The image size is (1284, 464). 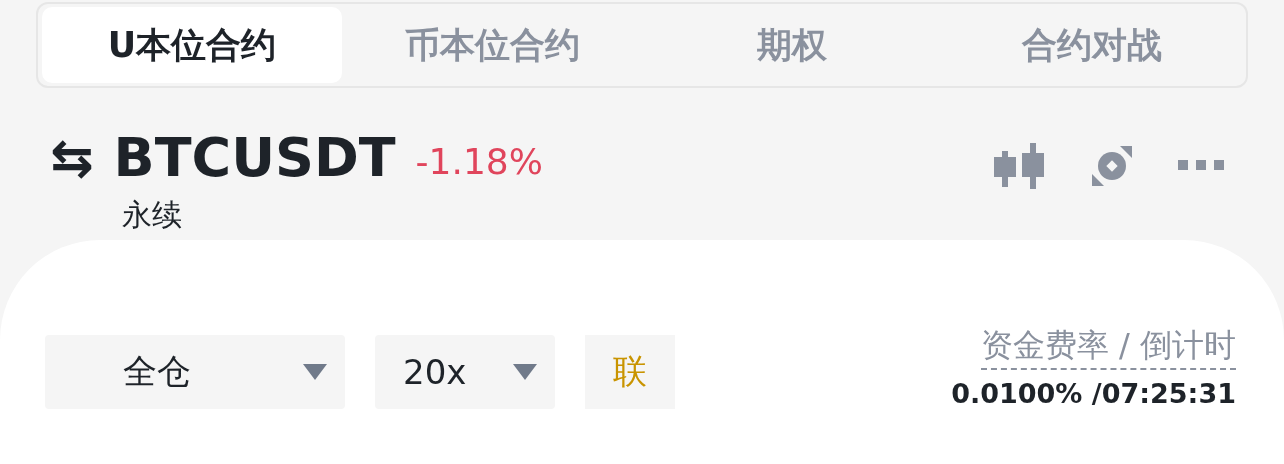 I want to click on ring-icon, so click(x=1112, y=166).